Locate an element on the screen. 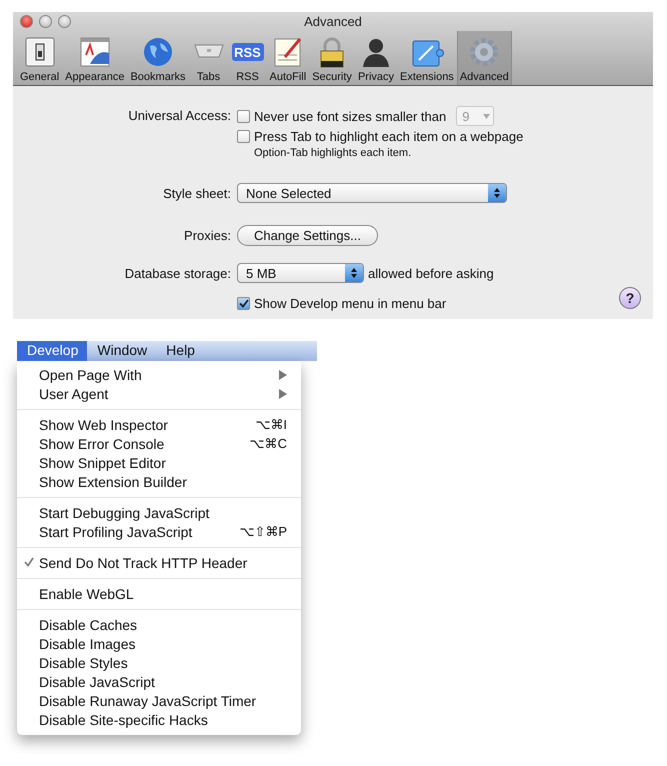  close-button is located at coordinates (26, 21).